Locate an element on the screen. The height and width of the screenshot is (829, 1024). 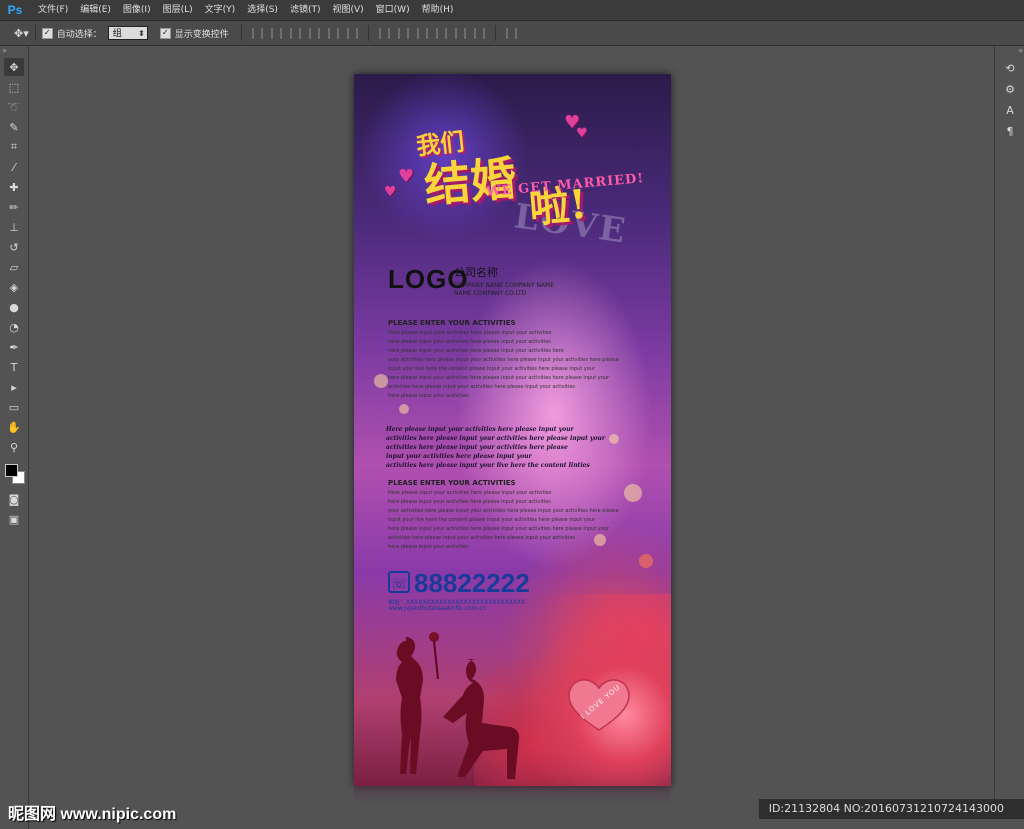
poster-reflection is located at coordinates (512, 796).